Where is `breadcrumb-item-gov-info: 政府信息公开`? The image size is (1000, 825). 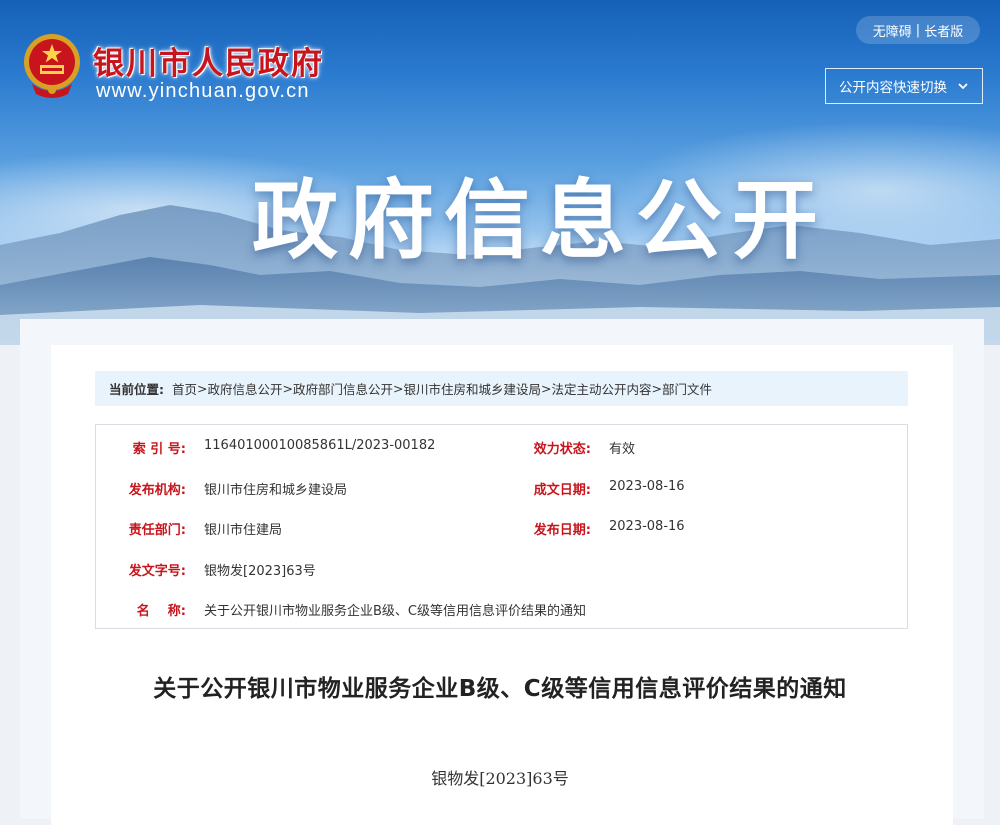
breadcrumb-item-gov-info: 政府信息公开 is located at coordinates (245, 388).